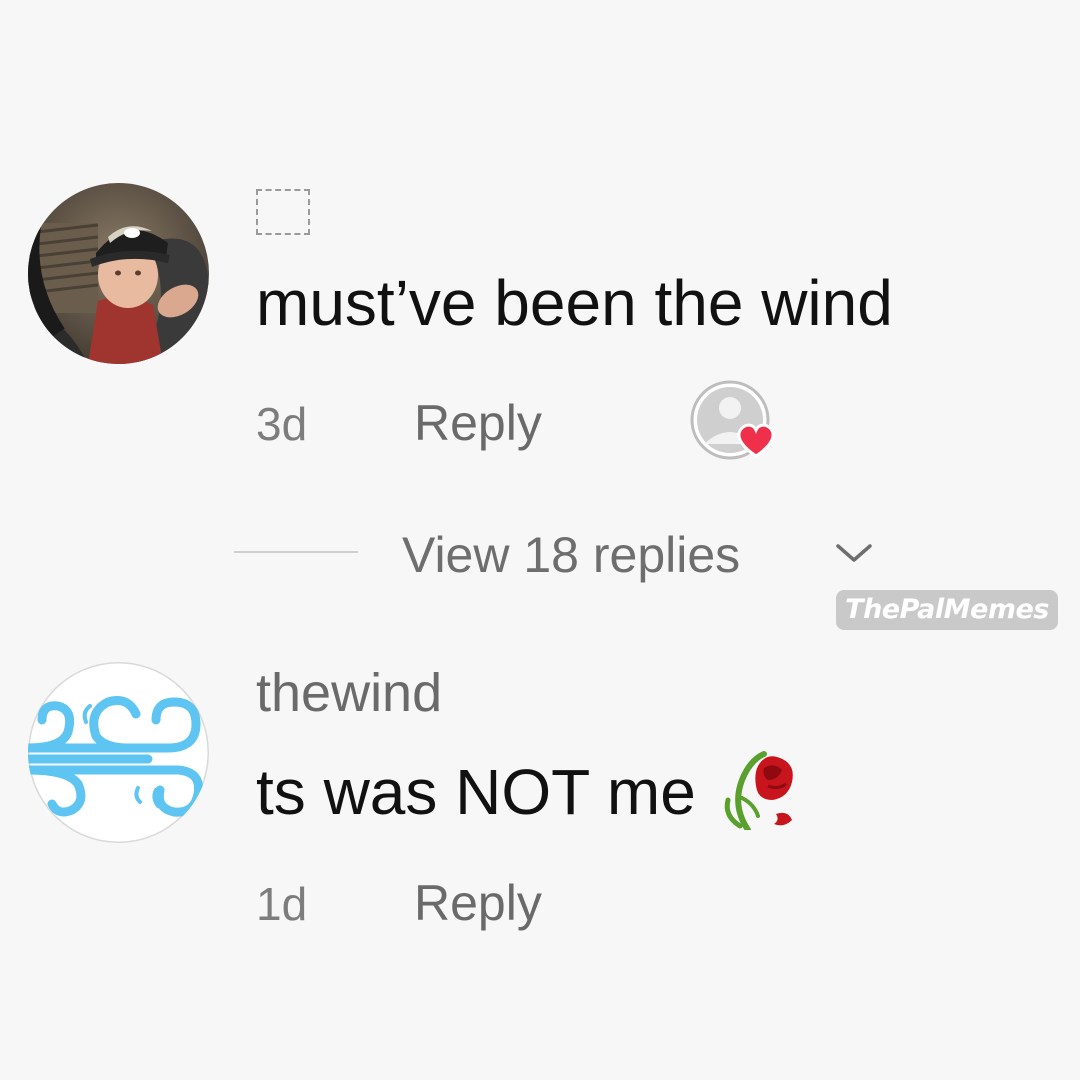 The height and width of the screenshot is (1080, 1080). I want to click on comment-body: ts was NOT me, so click(527, 792).